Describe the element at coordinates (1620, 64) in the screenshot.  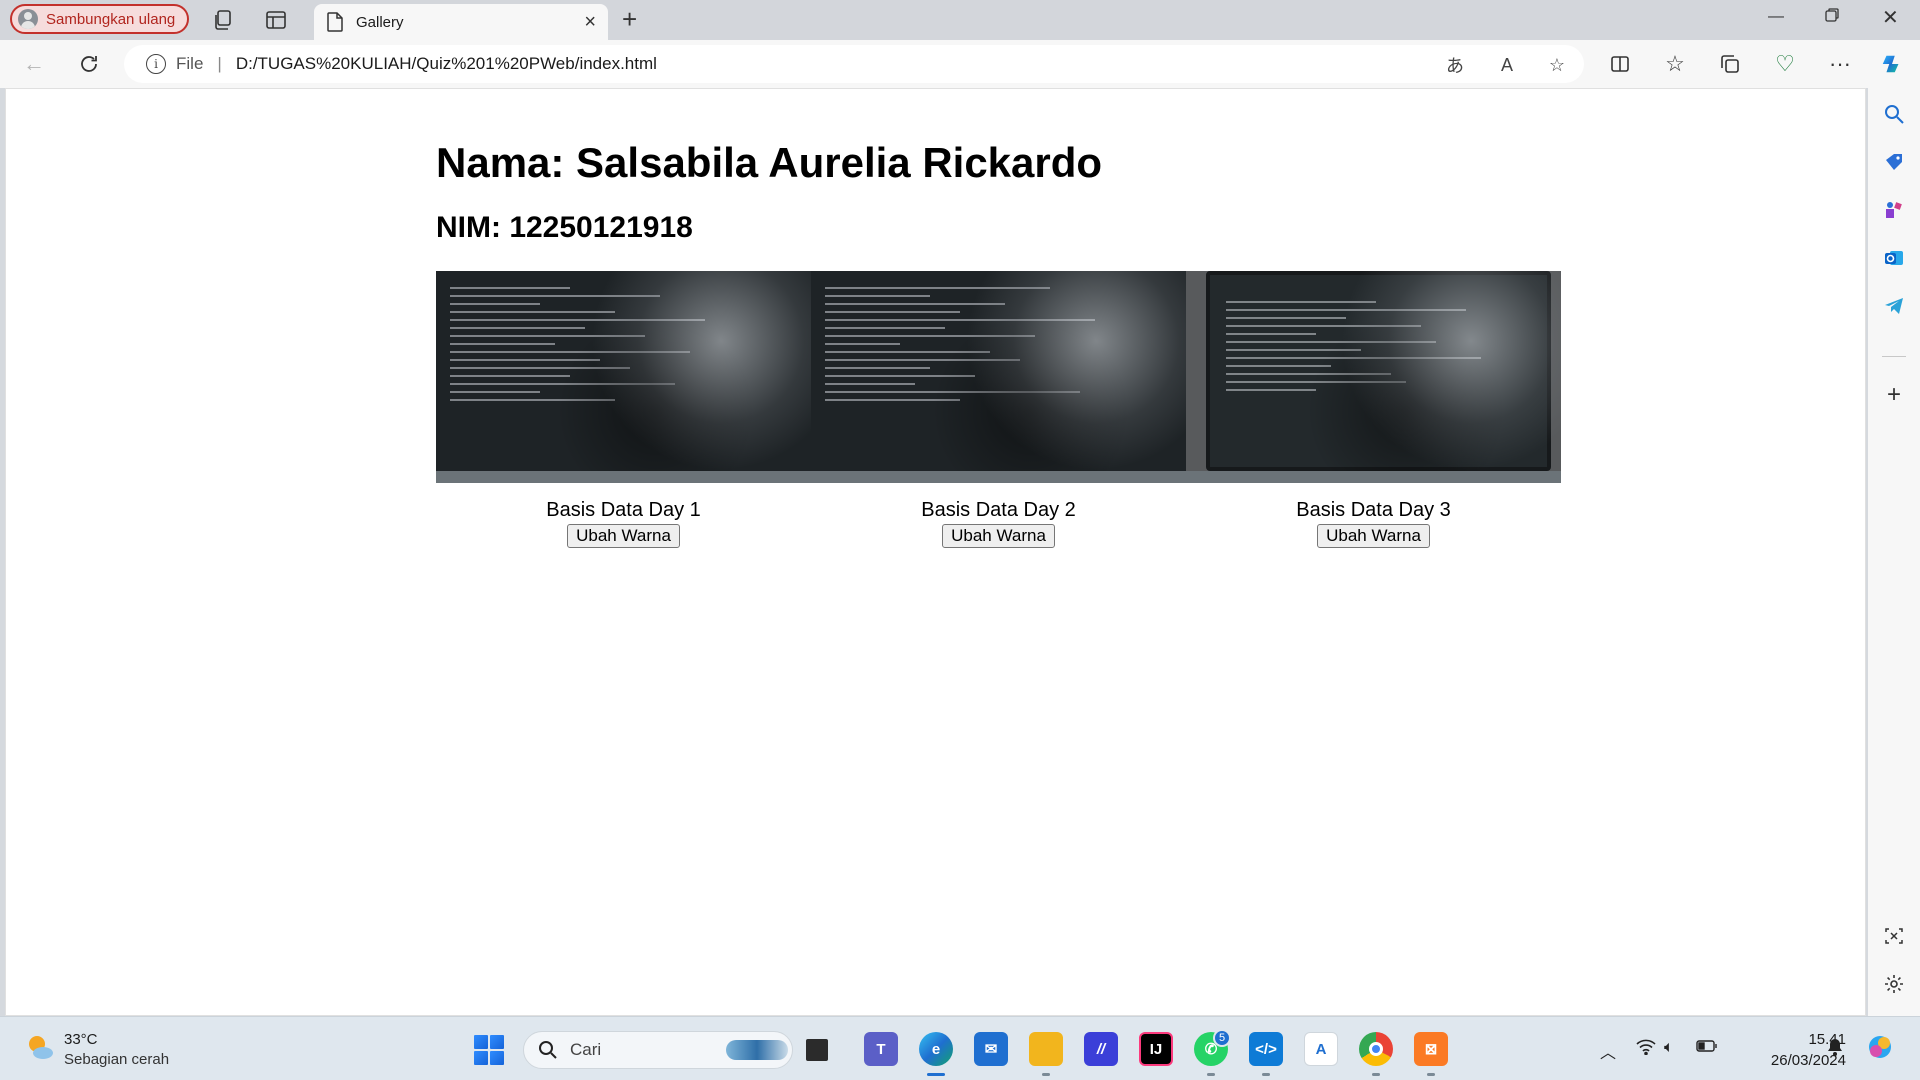
I see `split-screen-icon` at that location.